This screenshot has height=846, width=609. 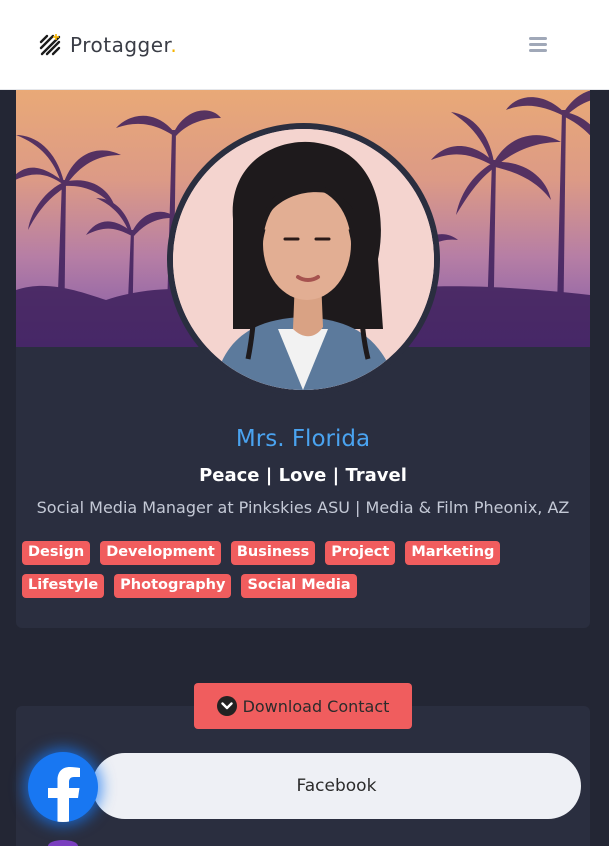 I want to click on avatar, so click(x=303, y=259).